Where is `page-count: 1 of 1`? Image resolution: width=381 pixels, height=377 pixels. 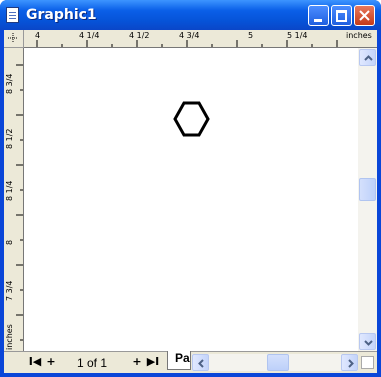
page-count: 1 of 1 is located at coordinates (92, 363).